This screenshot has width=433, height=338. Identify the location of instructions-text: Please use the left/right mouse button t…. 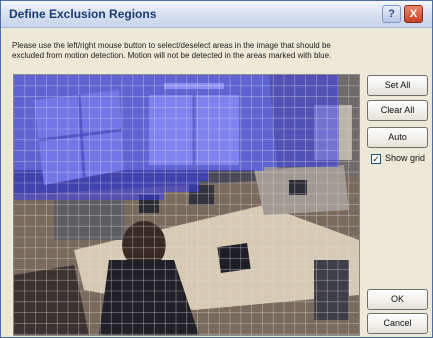
(172, 50).